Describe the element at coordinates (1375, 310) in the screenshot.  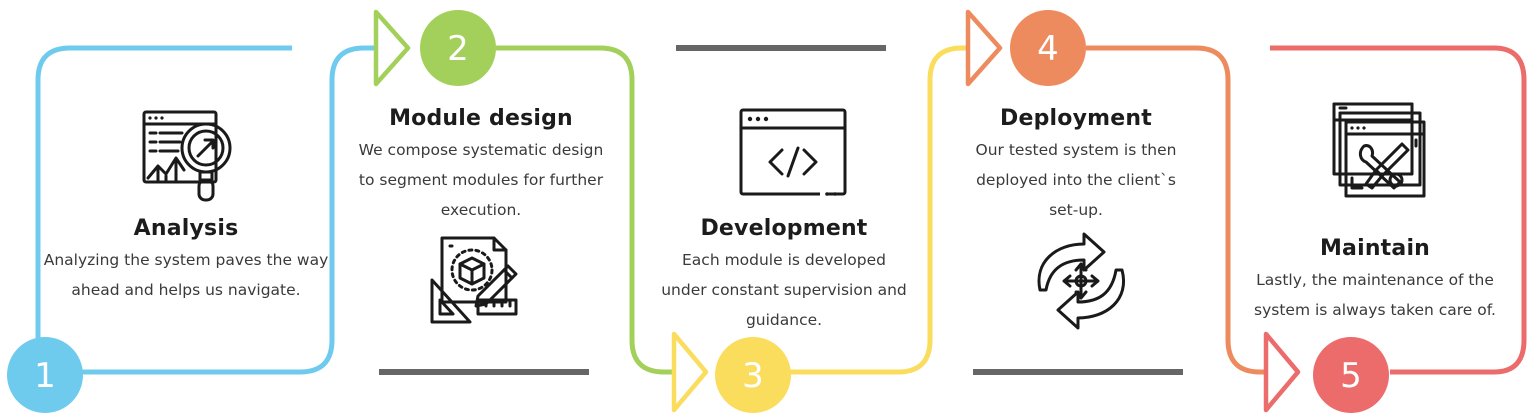
I see `step-description-line: system is always taken care of.` at that location.